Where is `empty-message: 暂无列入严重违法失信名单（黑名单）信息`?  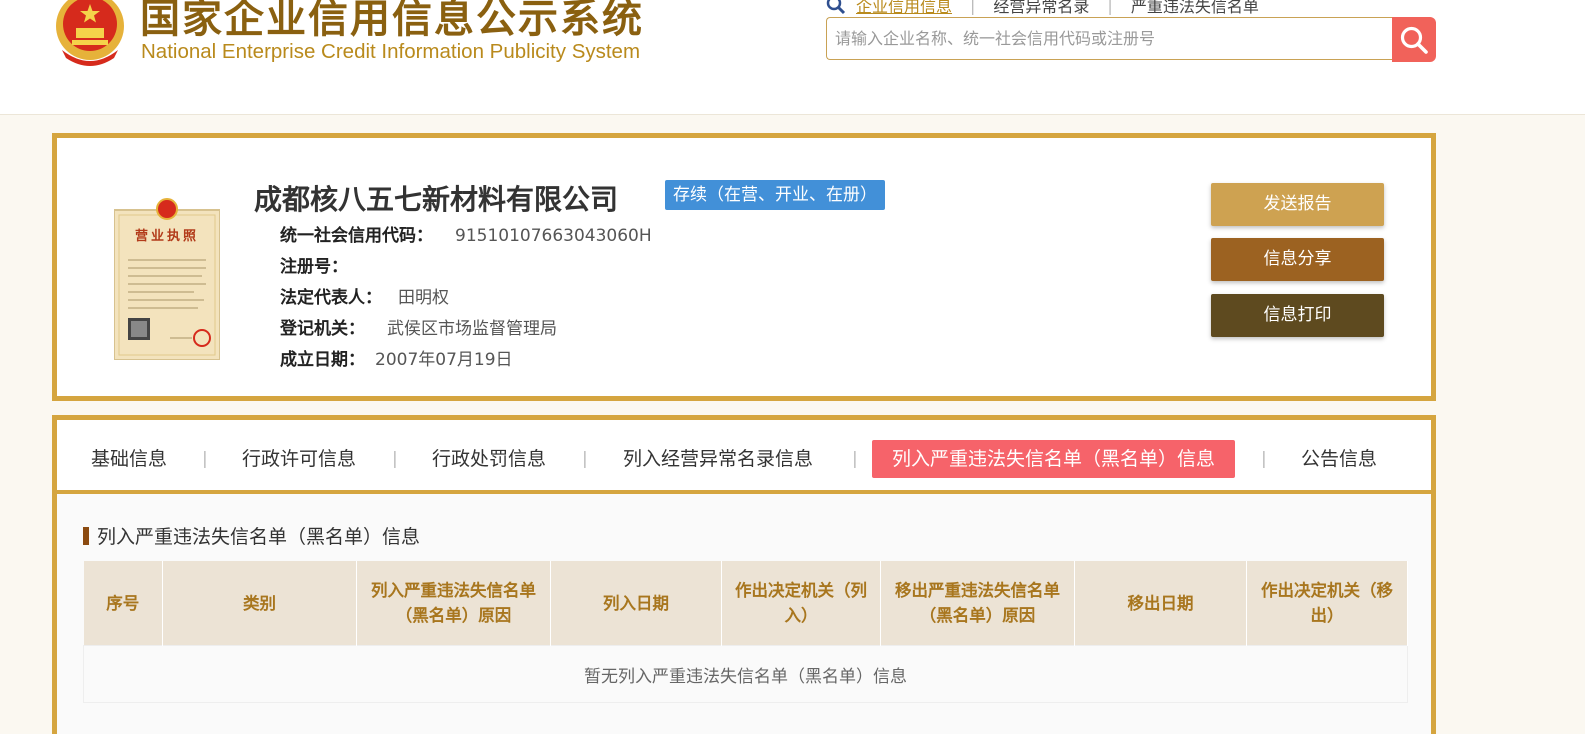
empty-message: 暂无列入严重违法失信名单（黑名单）信息 is located at coordinates (745, 674).